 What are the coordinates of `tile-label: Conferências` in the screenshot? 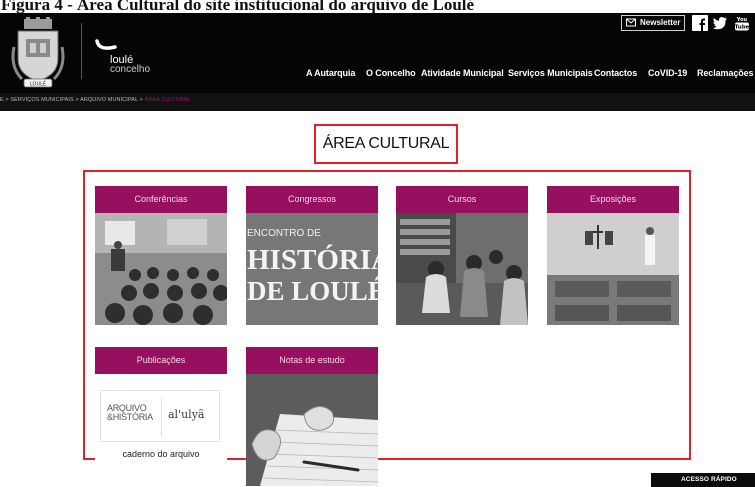 It's located at (161, 199).